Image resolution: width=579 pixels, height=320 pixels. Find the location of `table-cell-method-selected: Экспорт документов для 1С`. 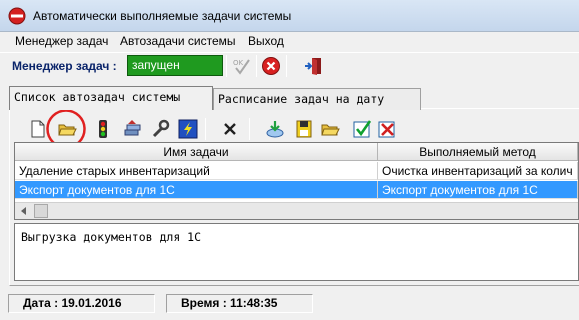

table-cell-method-selected: Экспорт документов для 1С is located at coordinates (478, 190).